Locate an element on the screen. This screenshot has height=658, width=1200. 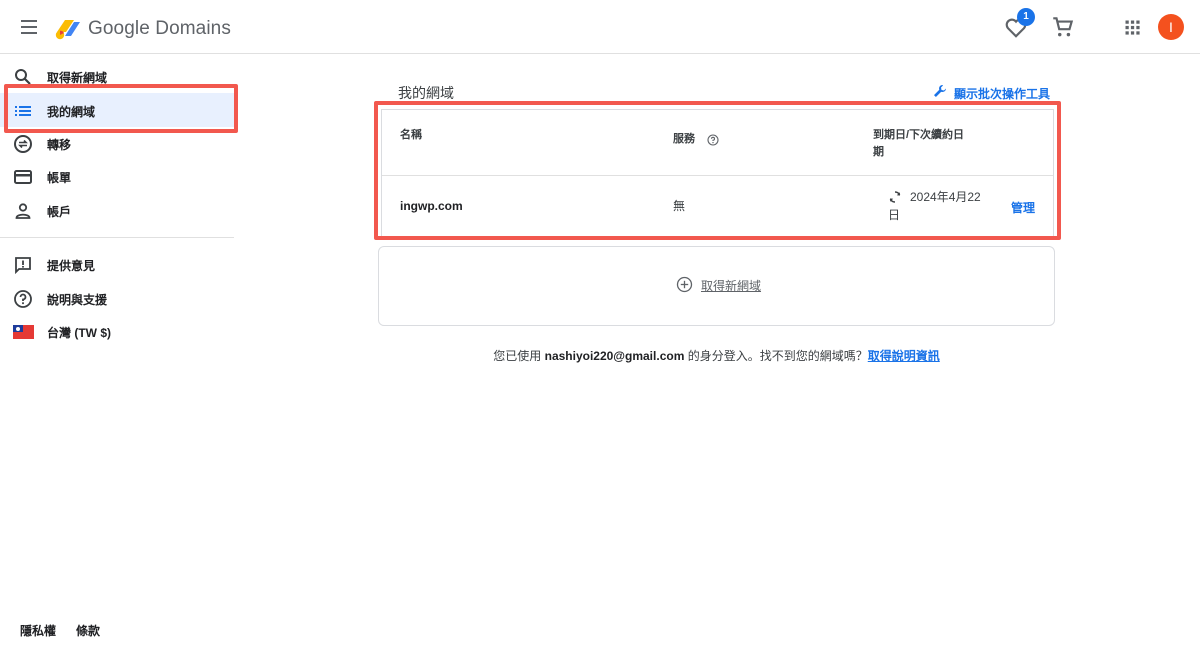
auto-renew-icon is located at coordinates (895, 197).